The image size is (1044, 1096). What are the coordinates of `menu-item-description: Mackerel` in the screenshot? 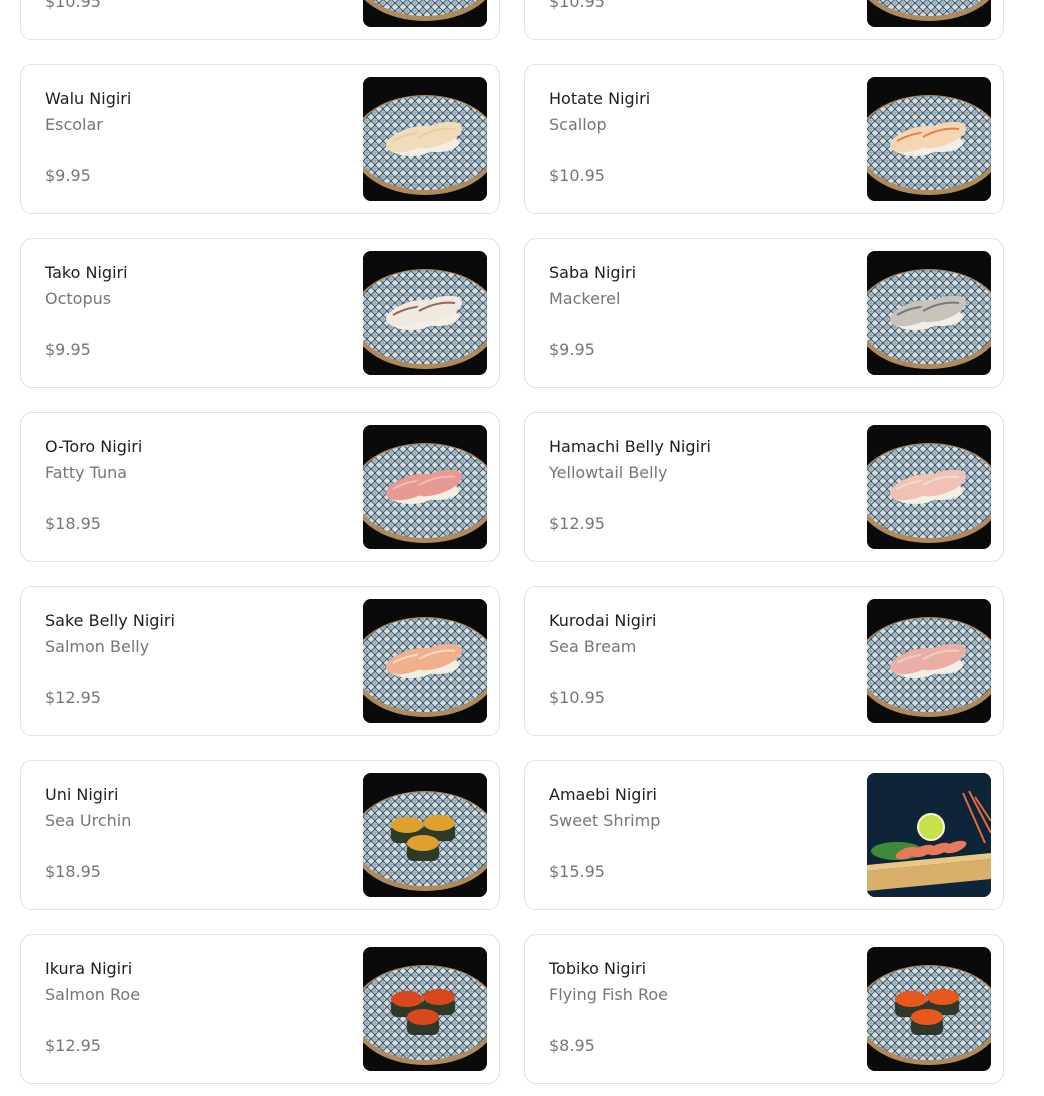 It's located at (585, 298).